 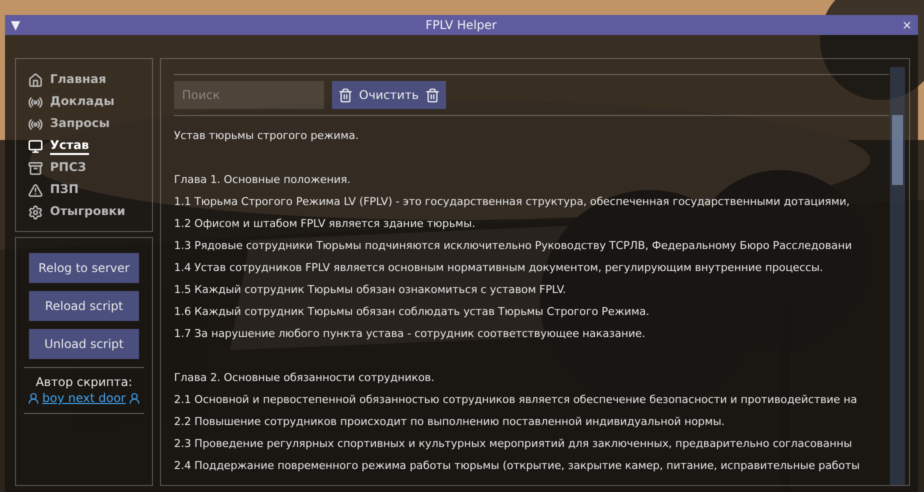 I want to click on author-link: boy next door, so click(x=84, y=398).